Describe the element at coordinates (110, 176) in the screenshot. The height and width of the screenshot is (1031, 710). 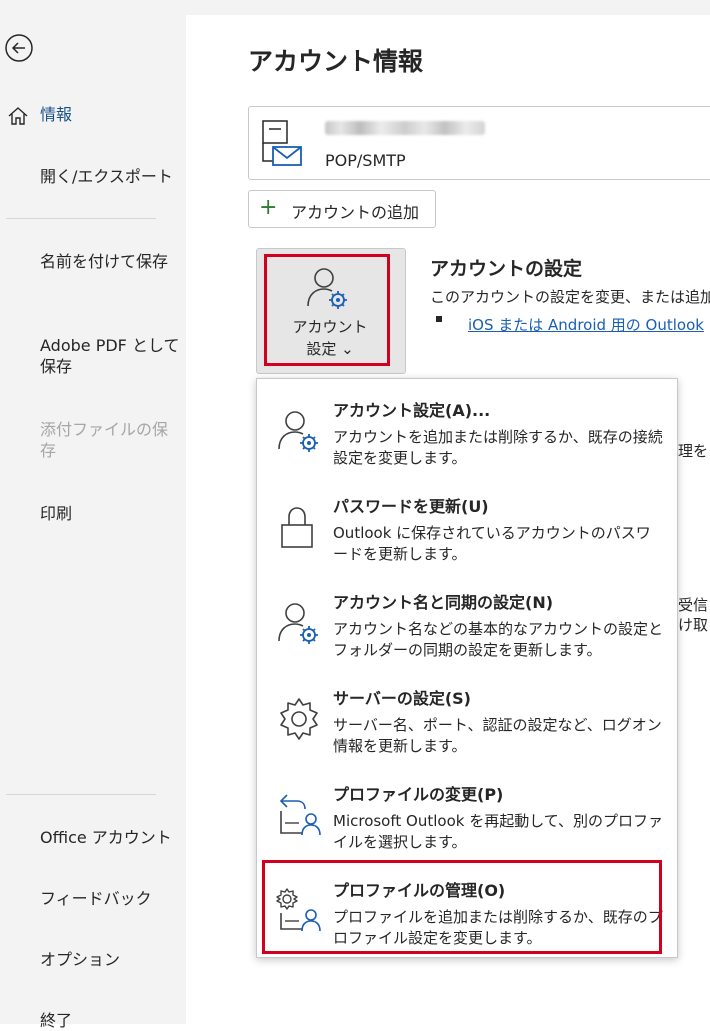
I see `sidebar-item-open-export: 開く/エクスポート` at that location.